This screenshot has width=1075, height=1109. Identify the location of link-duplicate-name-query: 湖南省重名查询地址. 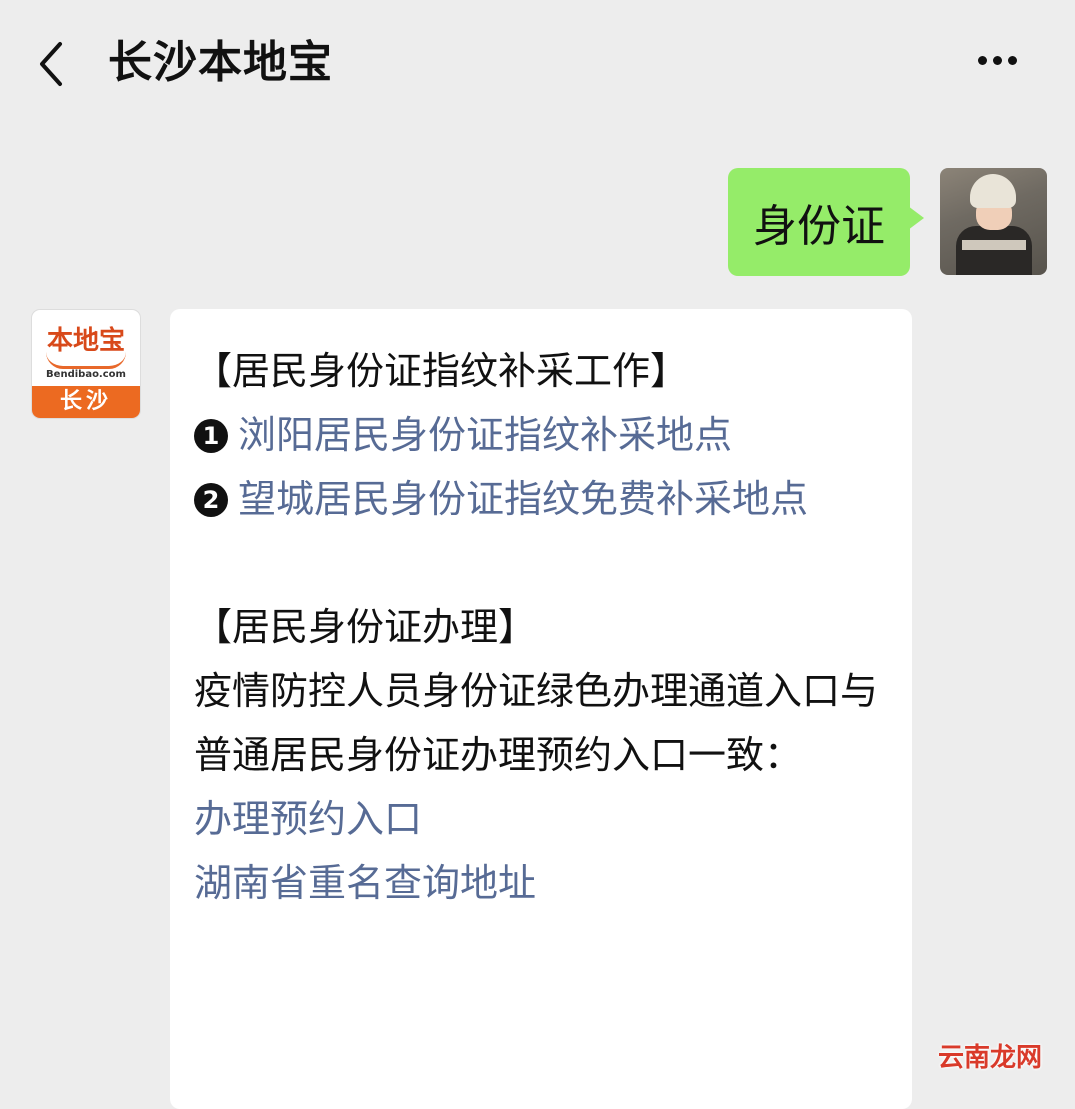
(544, 883).